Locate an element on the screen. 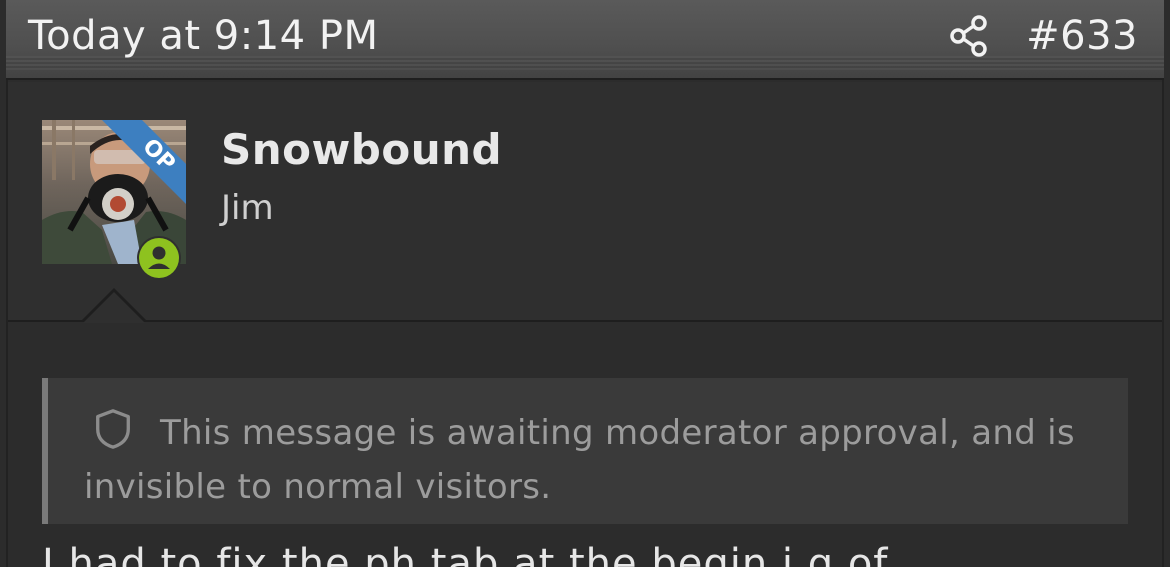 This screenshot has height=567, width=1170. online-status-badge is located at coordinates (159, 258).